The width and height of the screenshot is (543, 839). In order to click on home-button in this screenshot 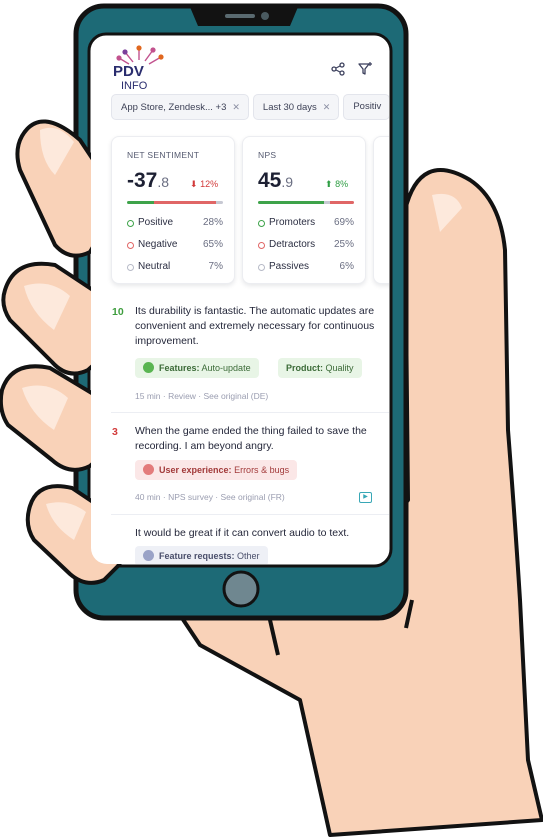, I will do `click(241, 589)`.